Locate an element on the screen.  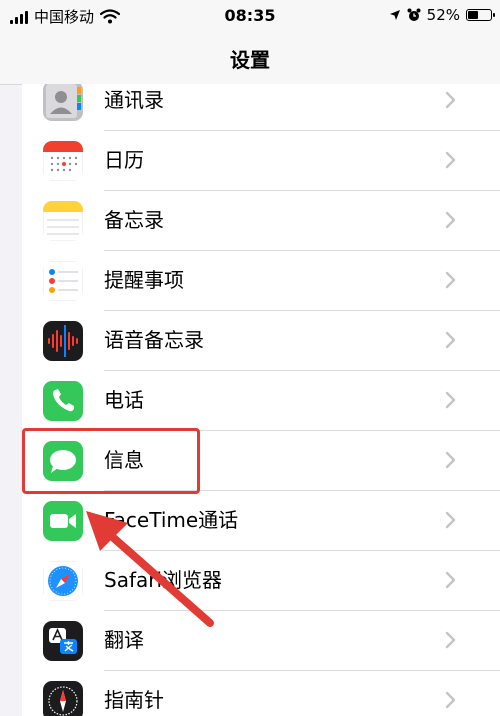
settings-row-label: 备忘录 is located at coordinates (134, 220).